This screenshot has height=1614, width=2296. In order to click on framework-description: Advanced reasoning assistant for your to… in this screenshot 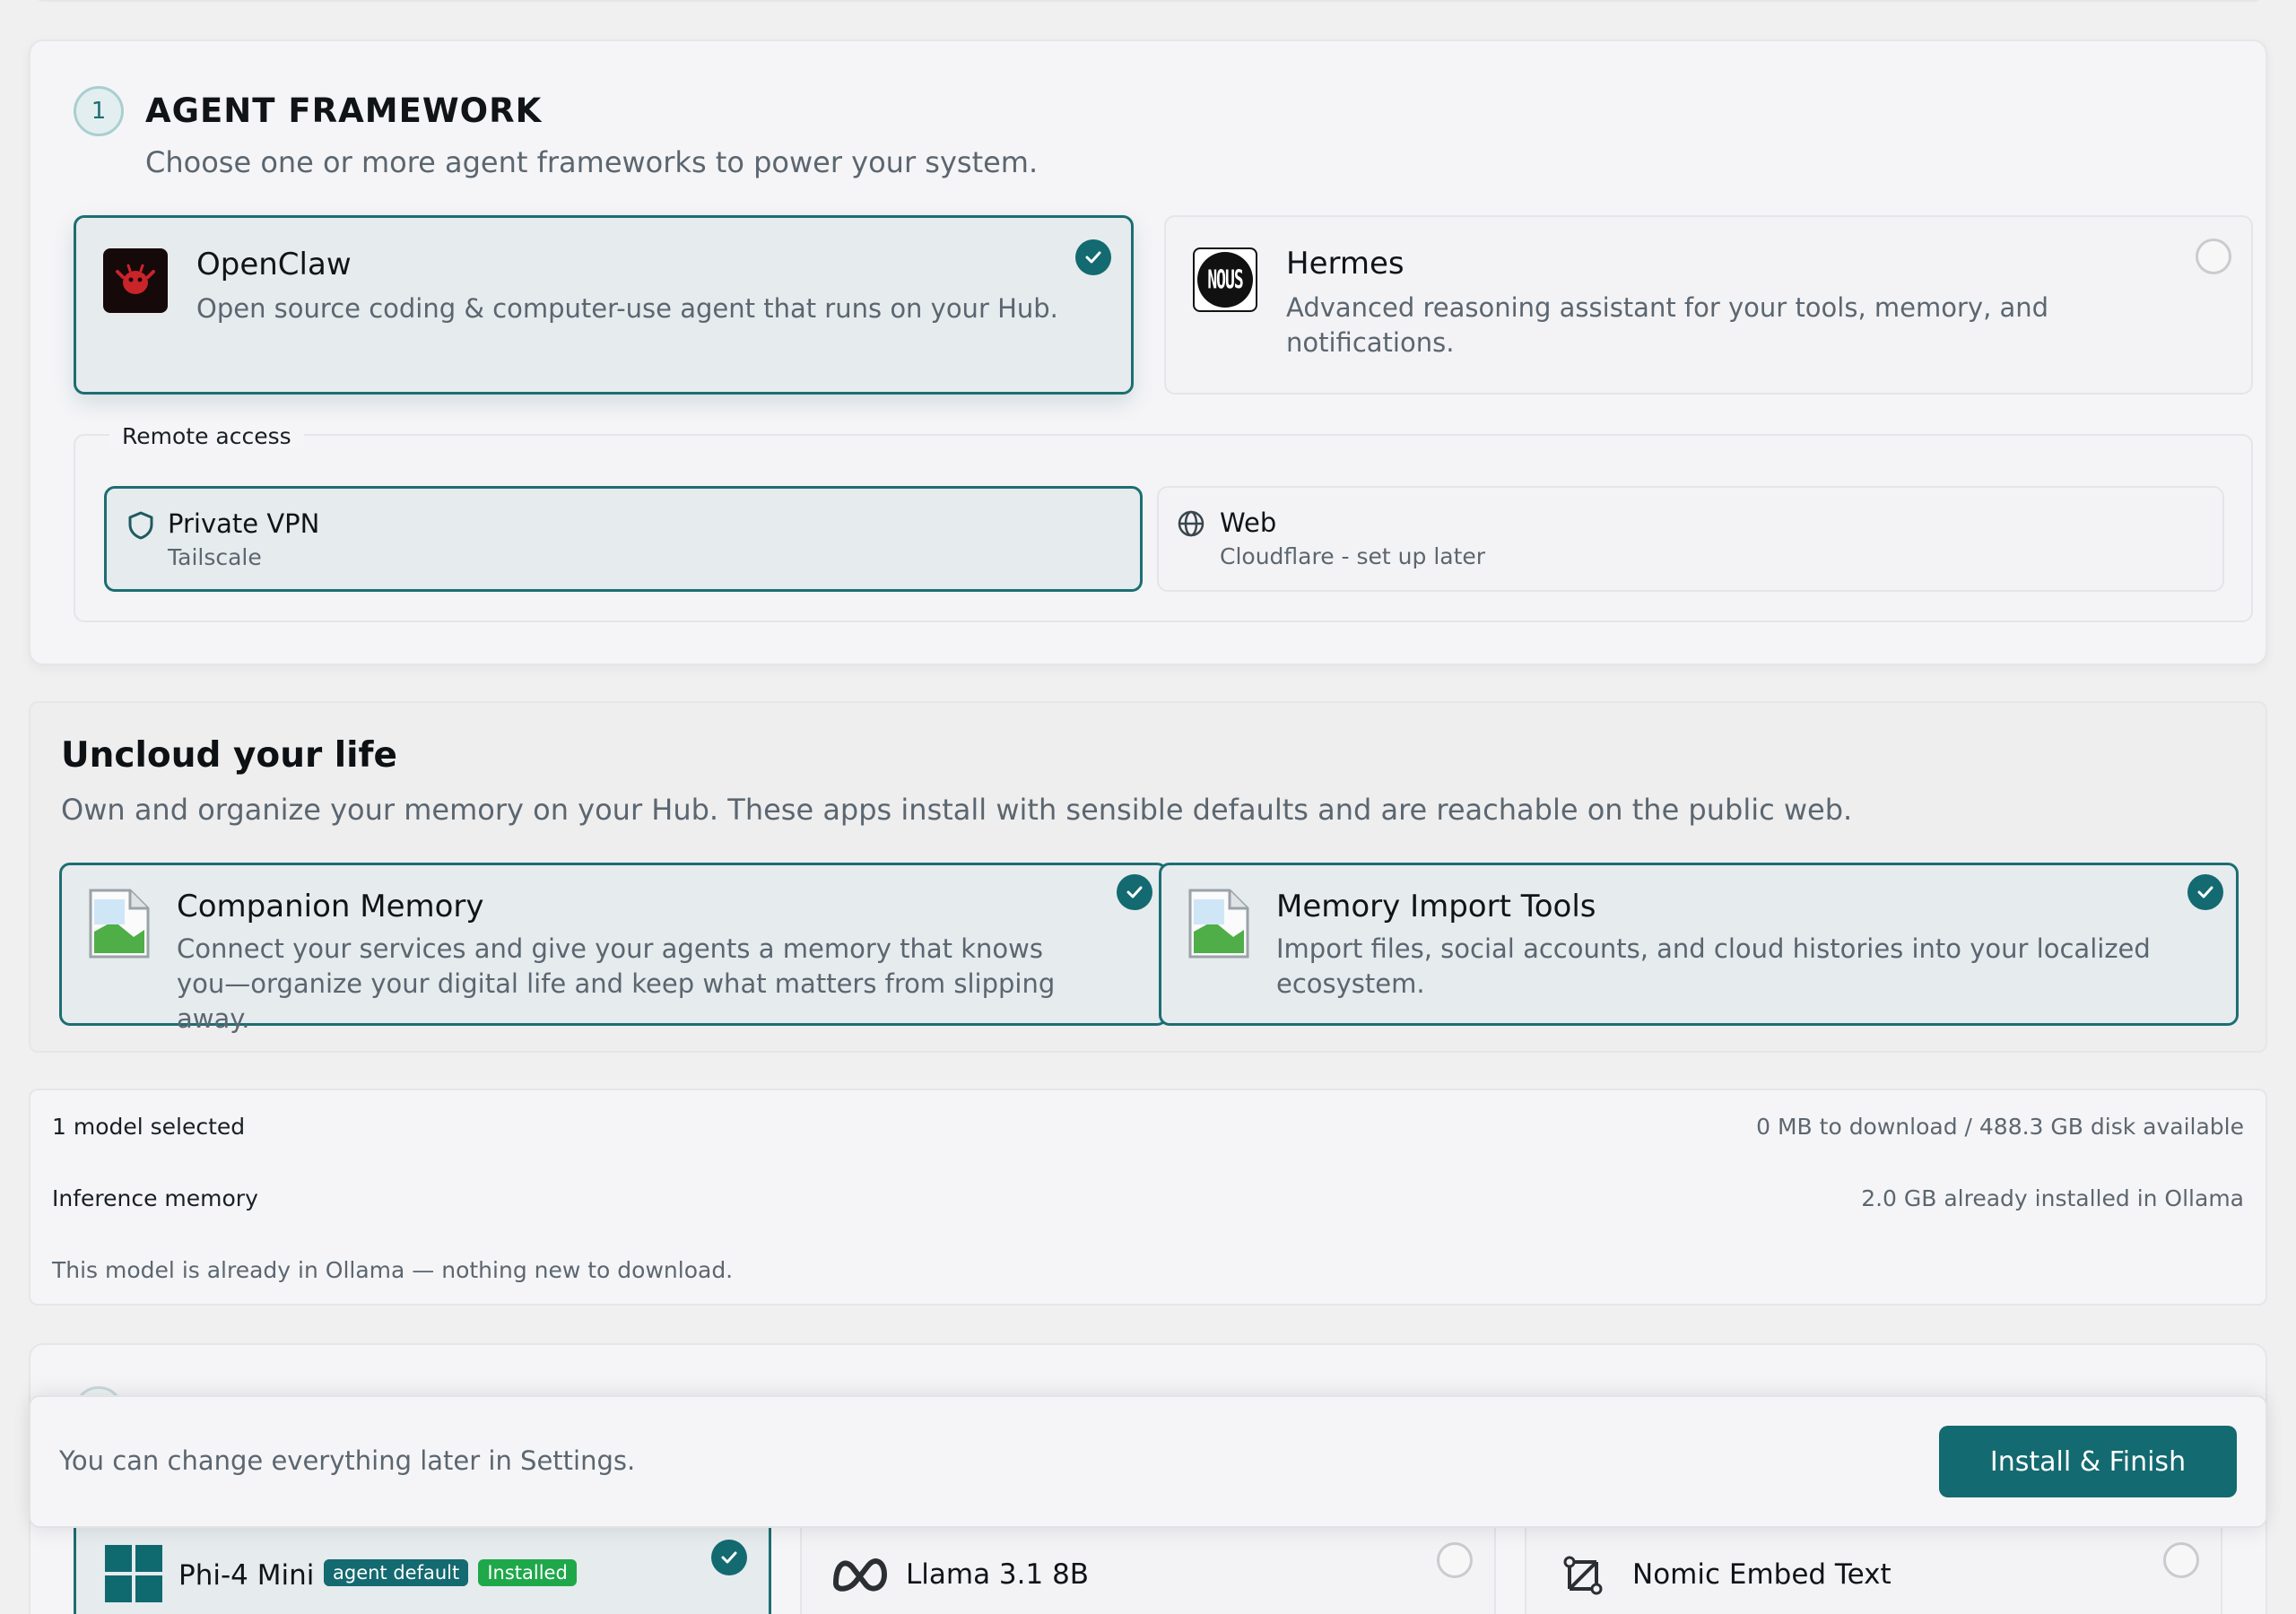, I will do `click(1667, 325)`.